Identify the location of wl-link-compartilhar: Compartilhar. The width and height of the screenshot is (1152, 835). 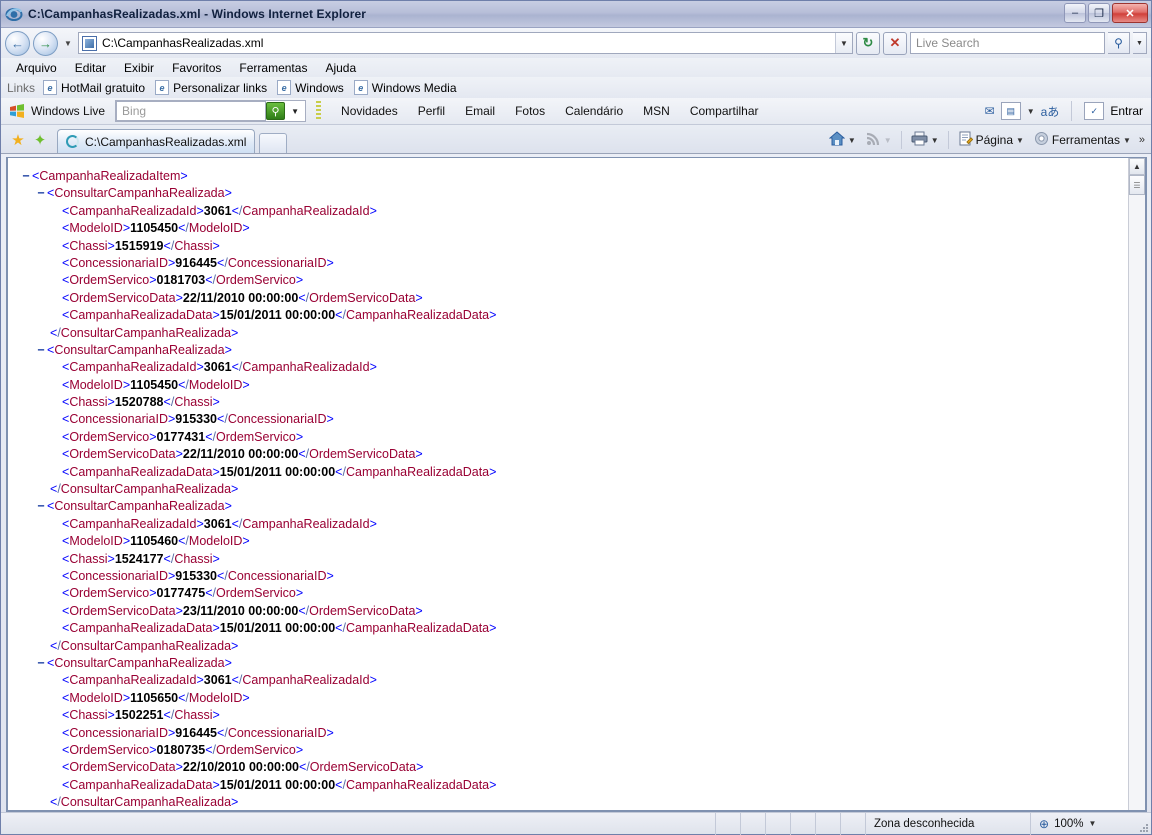
(724, 111).